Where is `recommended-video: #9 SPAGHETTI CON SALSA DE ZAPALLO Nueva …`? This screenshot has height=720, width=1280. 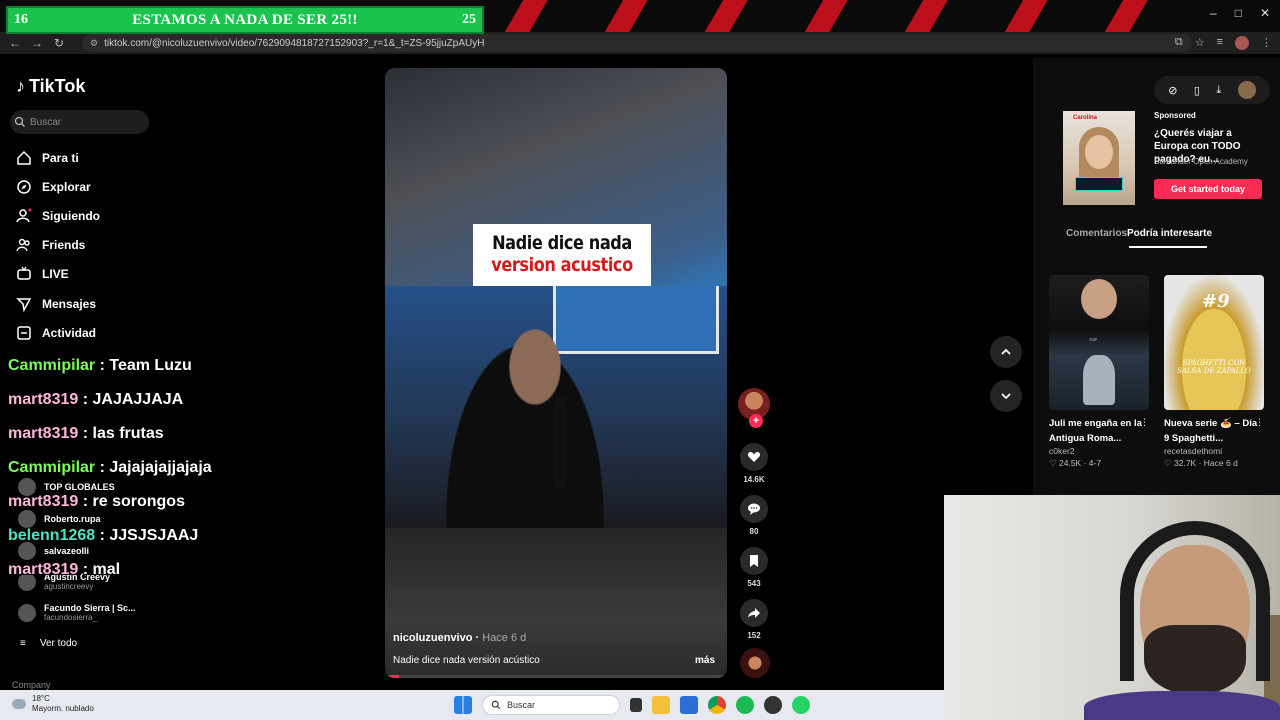 recommended-video: #9 SPAGHETTI CON SALSA DE ZAPALLO Nueva … is located at coordinates (1214, 372).